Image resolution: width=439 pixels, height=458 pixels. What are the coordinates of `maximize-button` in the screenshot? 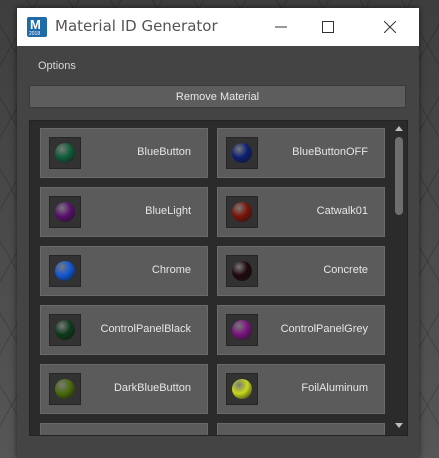 It's located at (328, 27).